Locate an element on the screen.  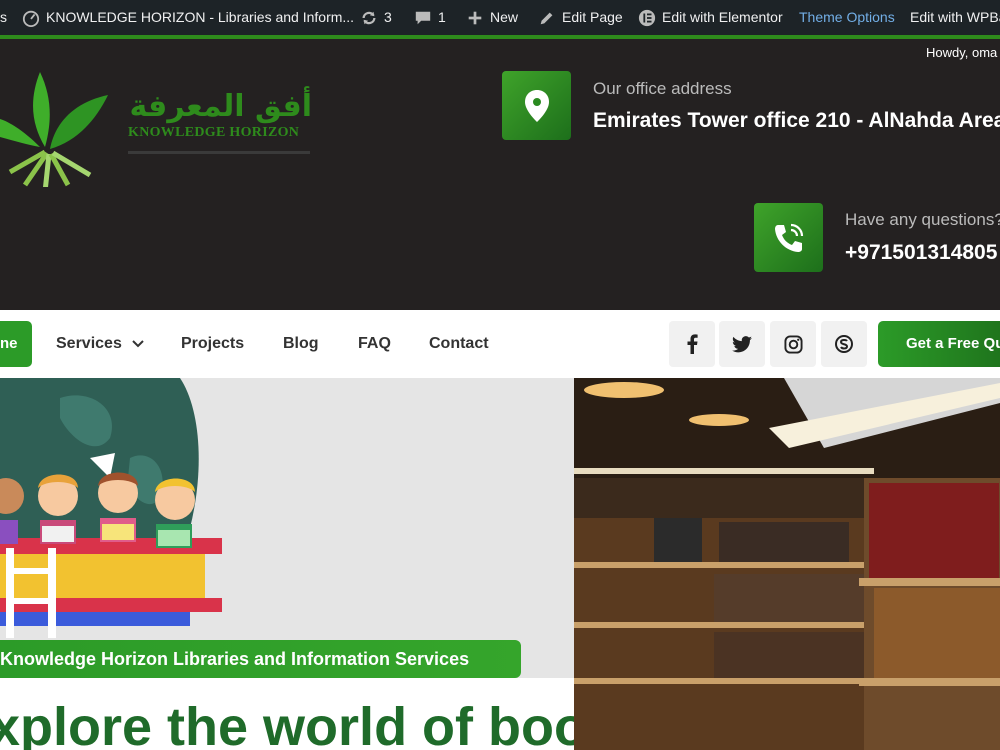
comments-count: 1 is located at coordinates (442, 17).